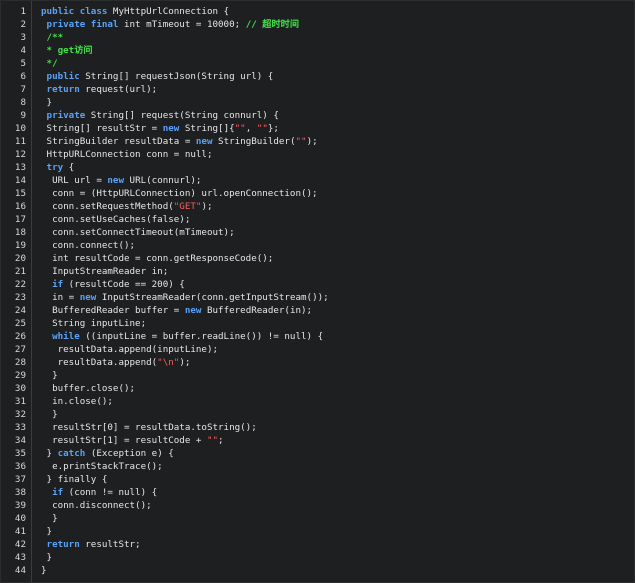 The width and height of the screenshot is (635, 583). Describe the element at coordinates (20, 570) in the screenshot. I see `line-number: 44` at that location.